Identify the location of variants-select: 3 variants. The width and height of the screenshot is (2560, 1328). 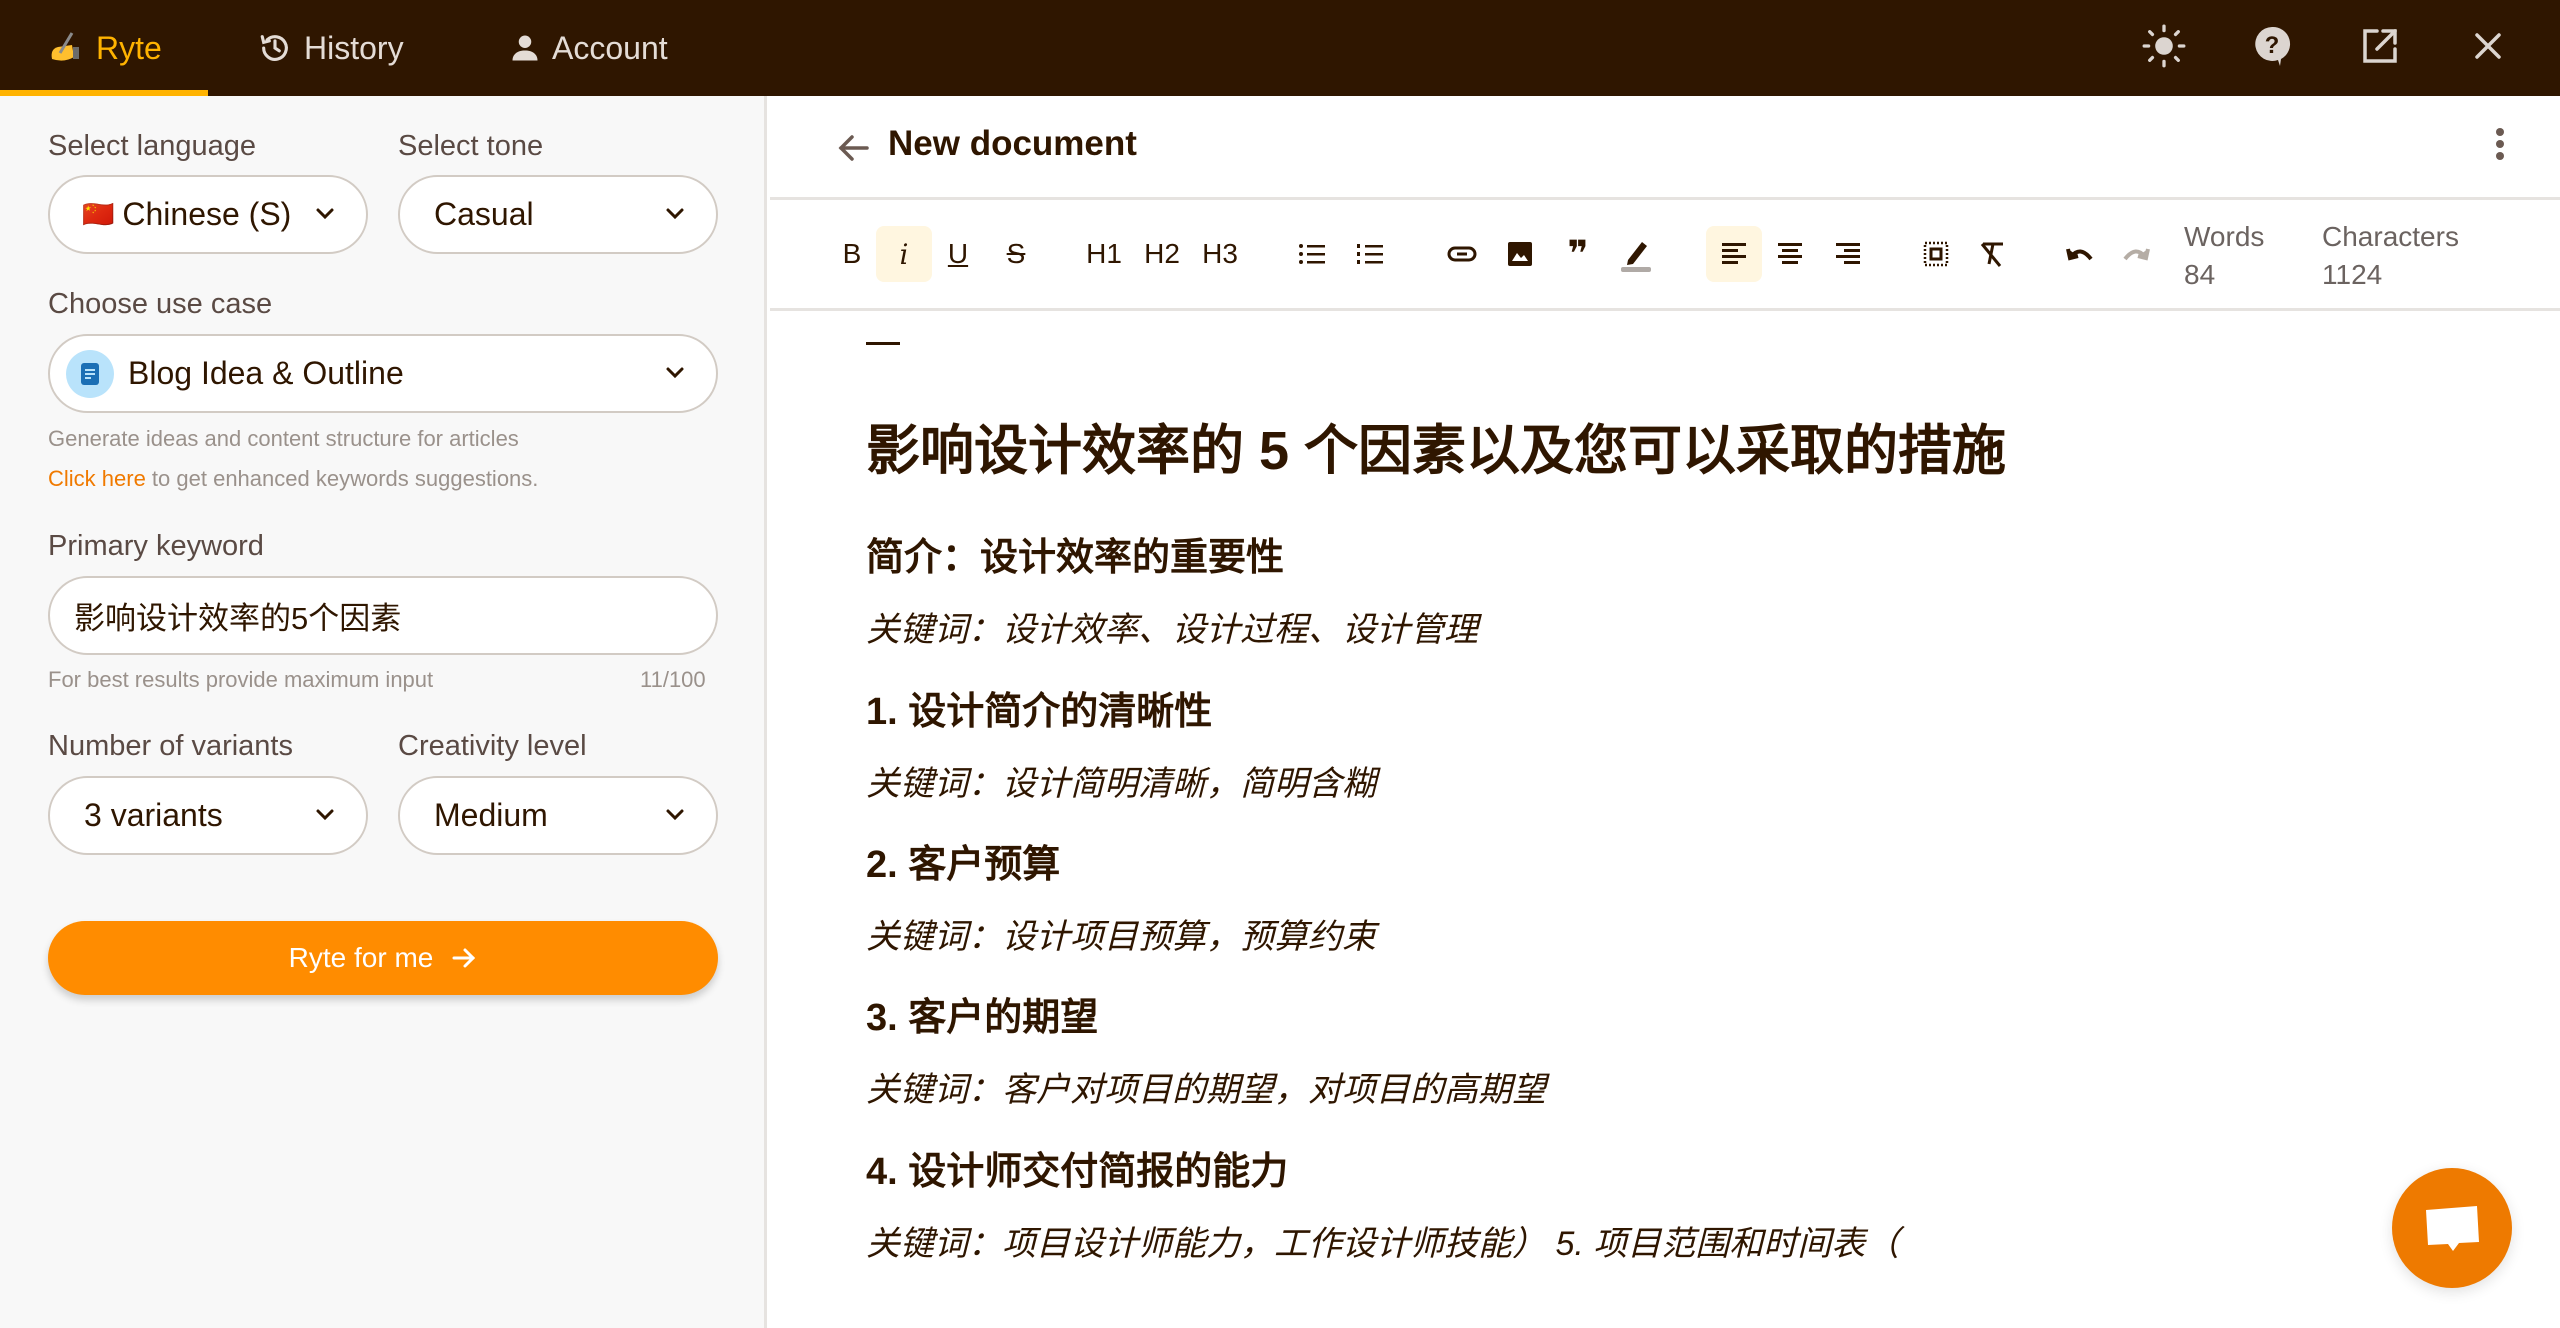
(208, 815).